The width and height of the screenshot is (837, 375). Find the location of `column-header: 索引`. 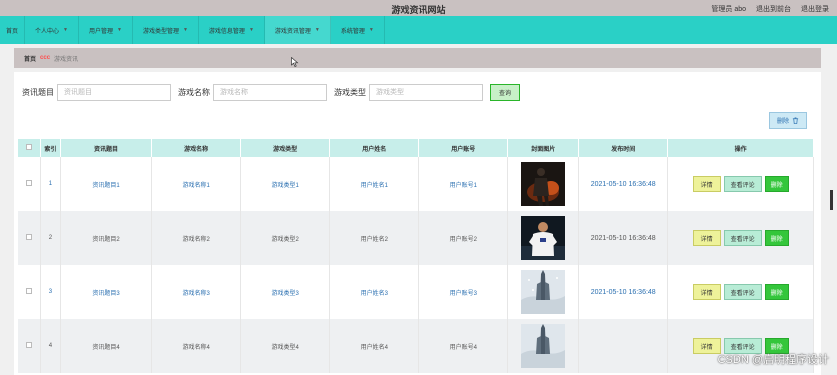

column-header: 索引 is located at coordinates (51, 148).